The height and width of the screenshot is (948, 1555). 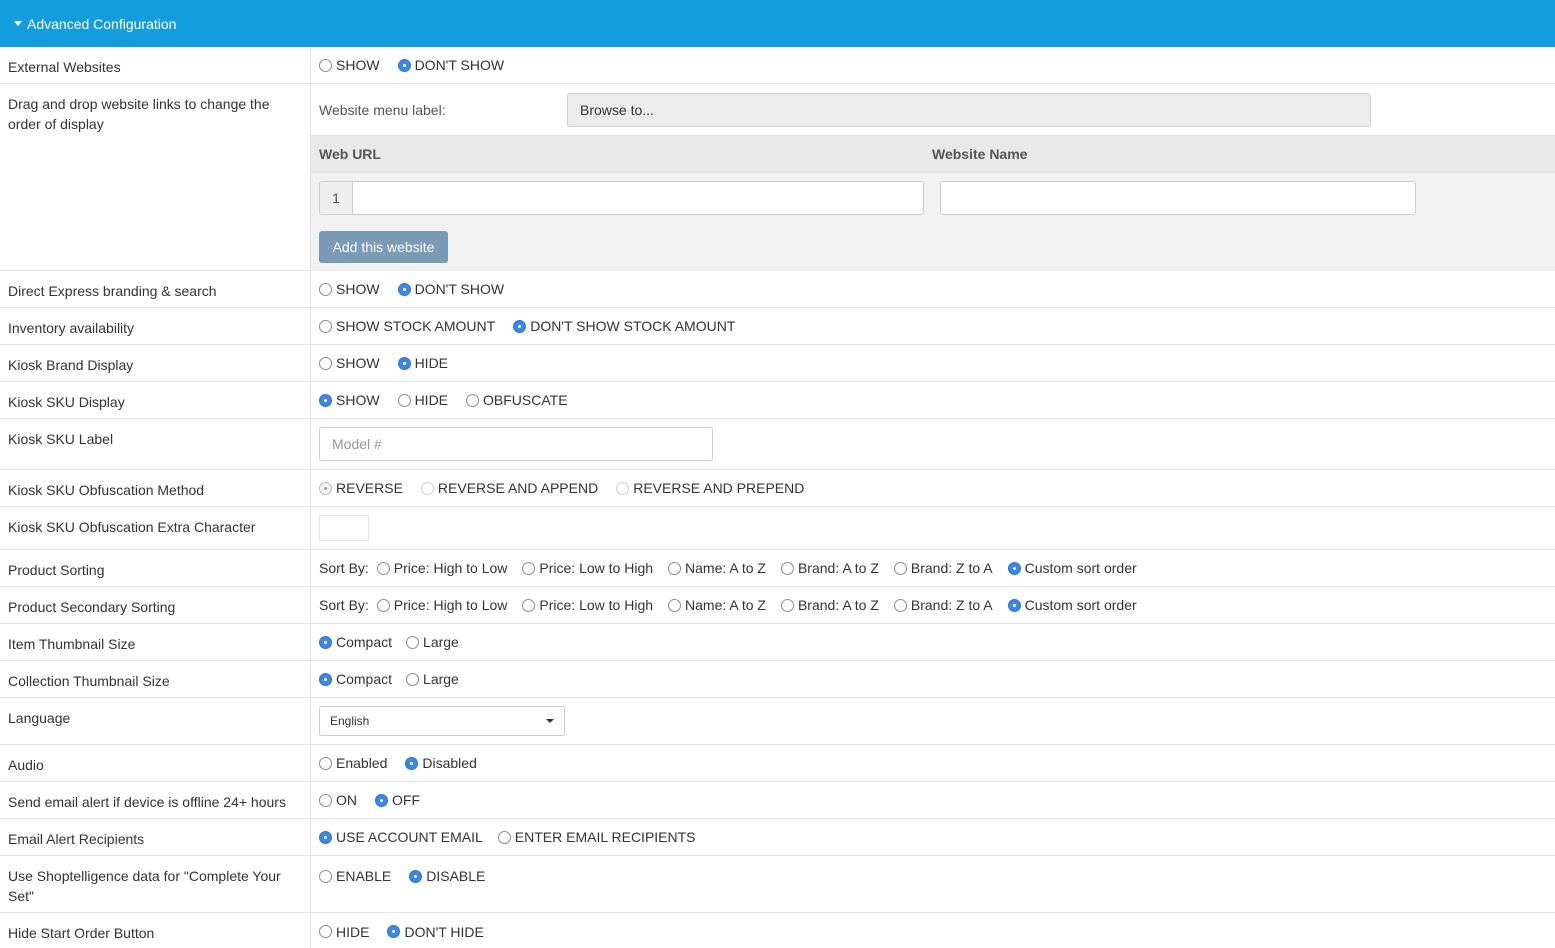 I want to click on collection-thumb-compact: Compact, so click(x=355, y=679).